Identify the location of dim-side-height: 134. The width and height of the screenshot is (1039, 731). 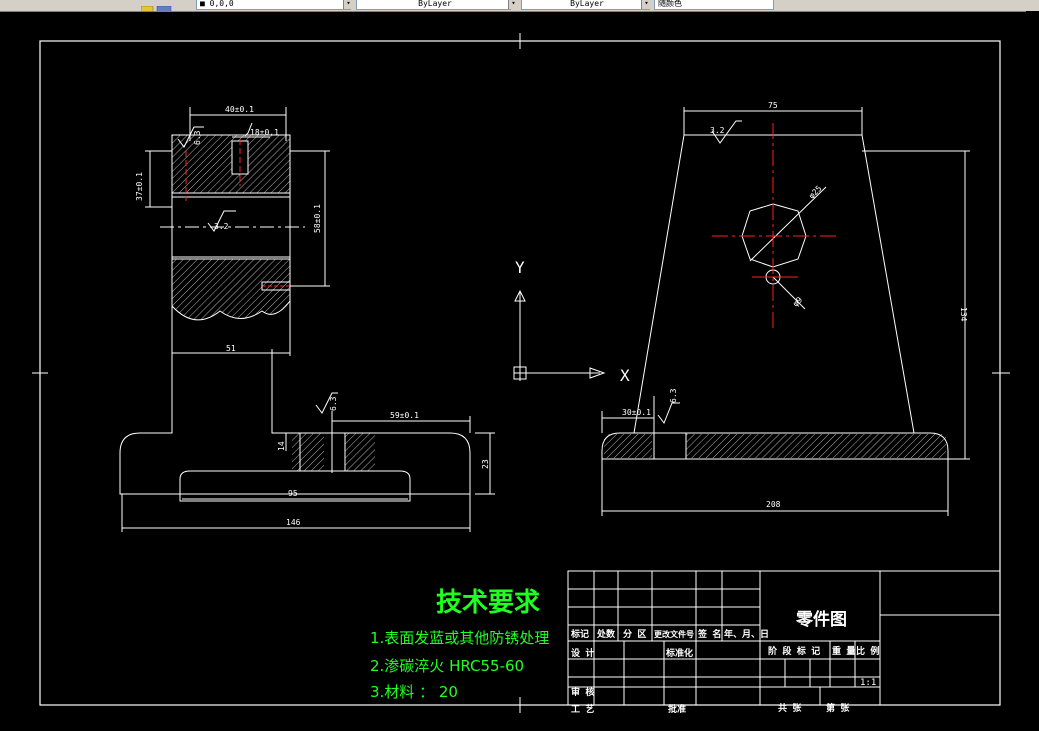
(963, 314).